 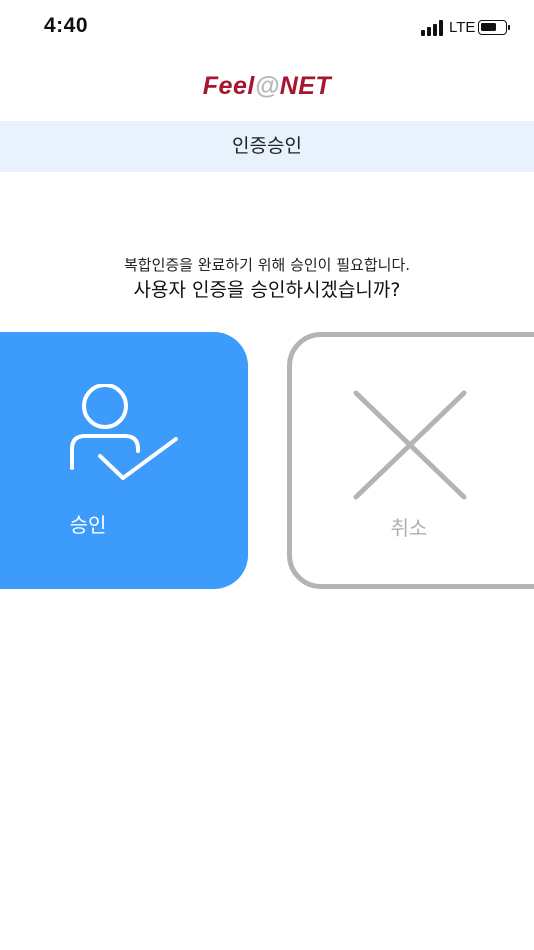 What do you see at coordinates (88, 525) in the screenshot?
I see `approve-label: 승인` at bounding box center [88, 525].